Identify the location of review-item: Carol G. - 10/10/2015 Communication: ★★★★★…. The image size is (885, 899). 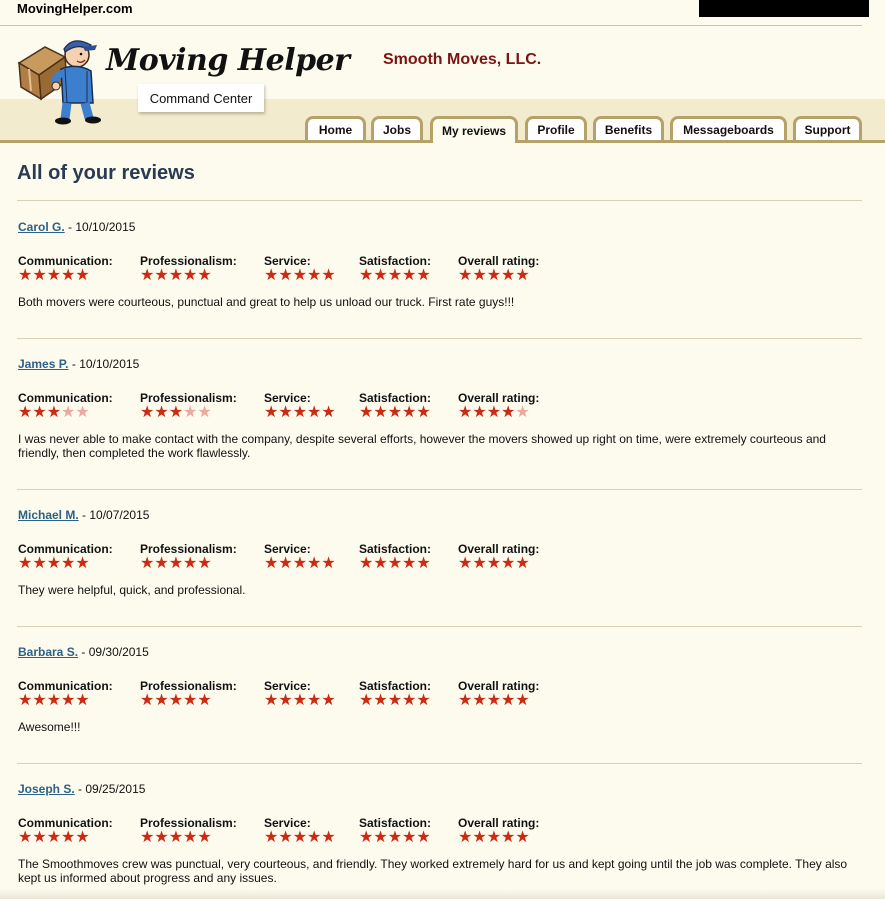
(438, 264).